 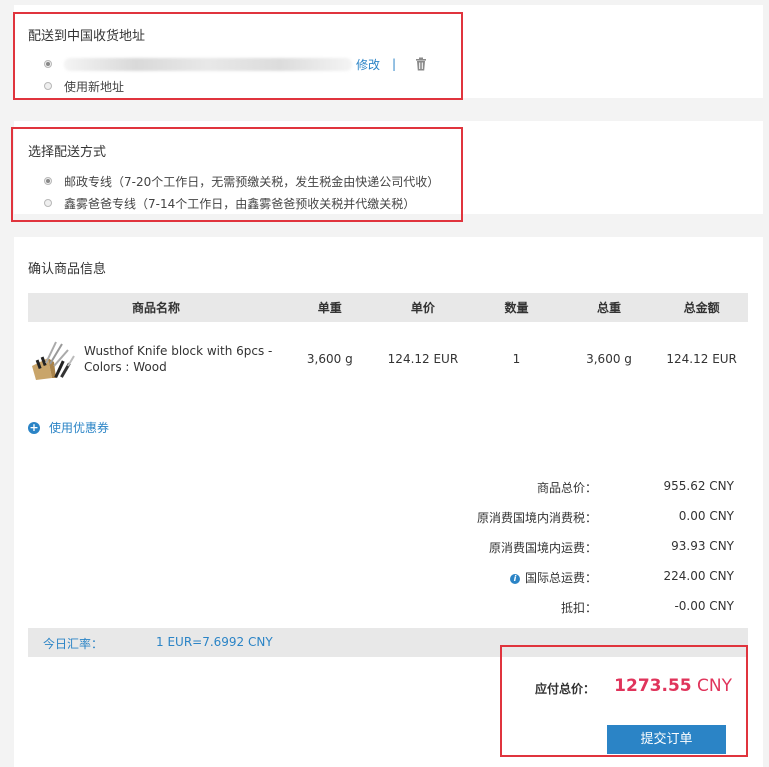 I want to click on shipping-option-express: 鑫雾爸爸专线（7-14个工作日，由鑫雾爸爸预收关税并代缴关税）, so click(x=229, y=203).